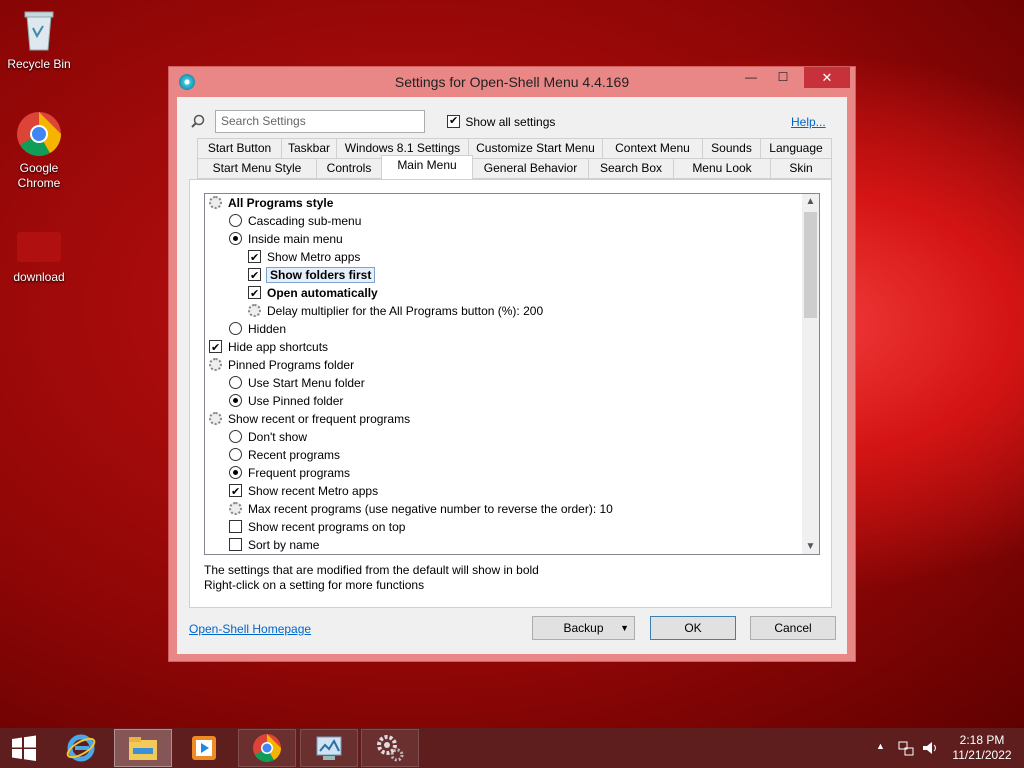  I want to click on setting-cascading-sub-menu: Cascading sub-menu, so click(295, 221).